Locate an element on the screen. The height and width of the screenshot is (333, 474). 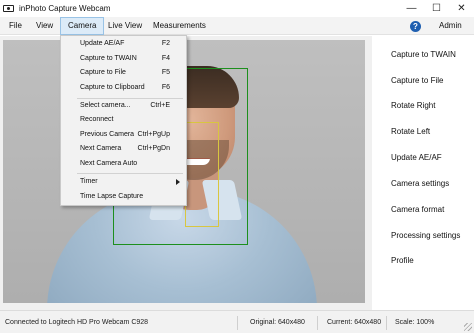
scale-value: Scale: 100% is located at coordinates (415, 322).